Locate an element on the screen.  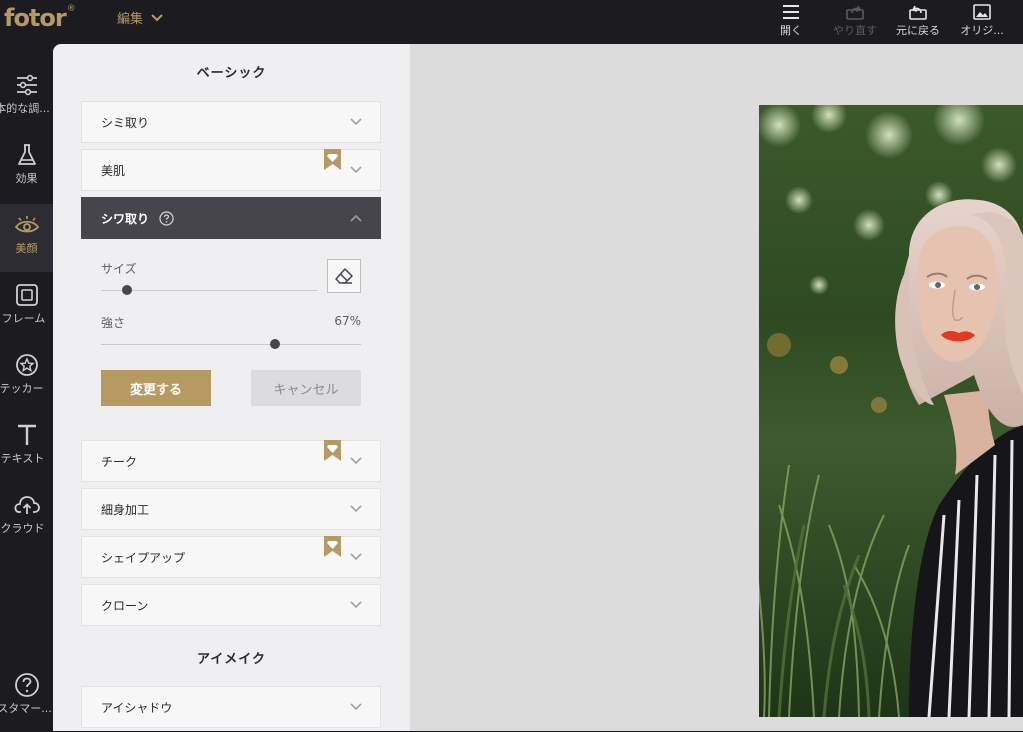
menu-icon is located at coordinates (791, 12).